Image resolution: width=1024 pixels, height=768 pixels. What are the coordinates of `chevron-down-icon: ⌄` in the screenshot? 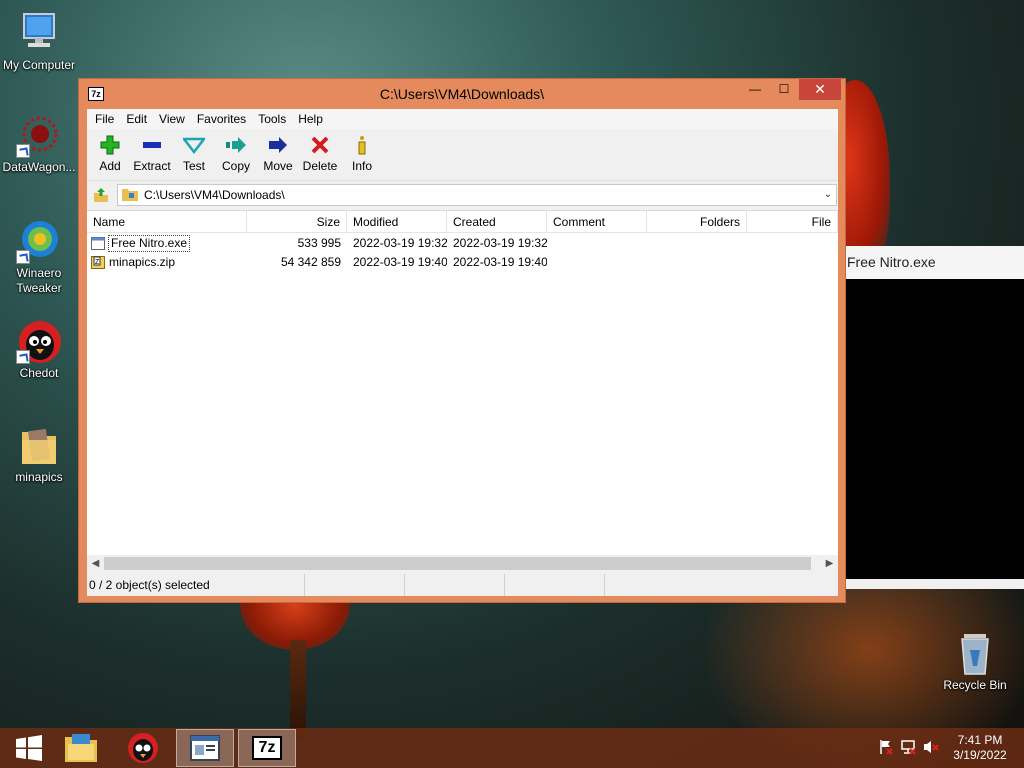 It's located at (828, 194).